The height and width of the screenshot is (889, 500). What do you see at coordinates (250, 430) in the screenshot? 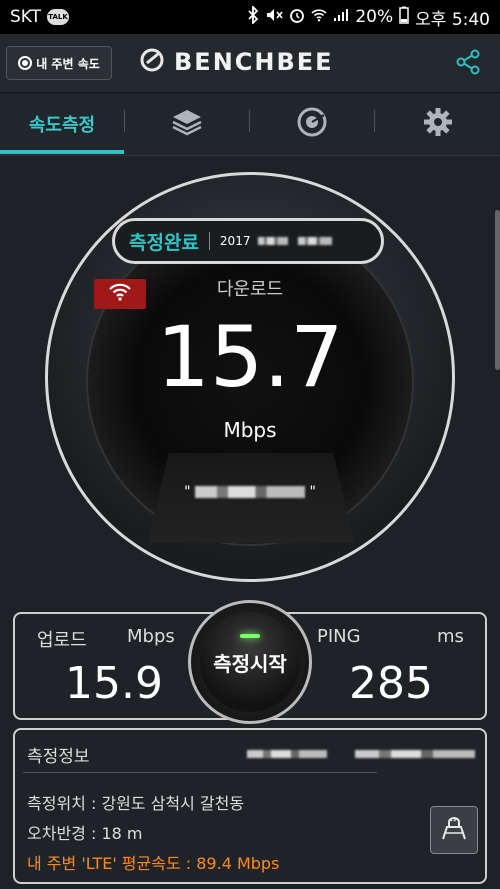
I see `download-unit: Mbps` at bounding box center [250, 430].